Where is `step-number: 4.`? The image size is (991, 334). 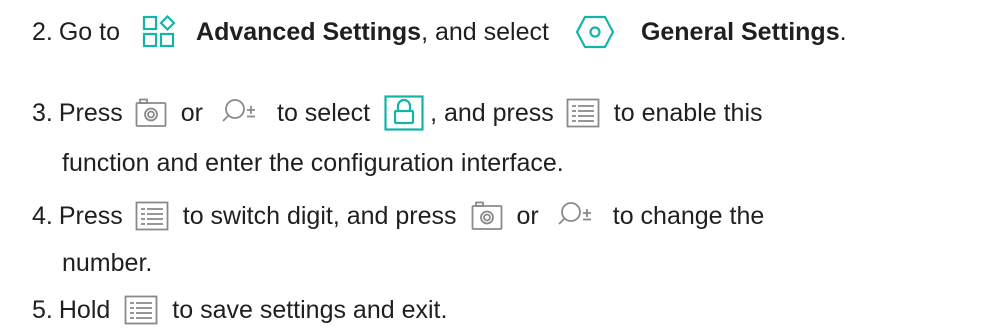
step-number: 4. is located at coordinates (42, 216).